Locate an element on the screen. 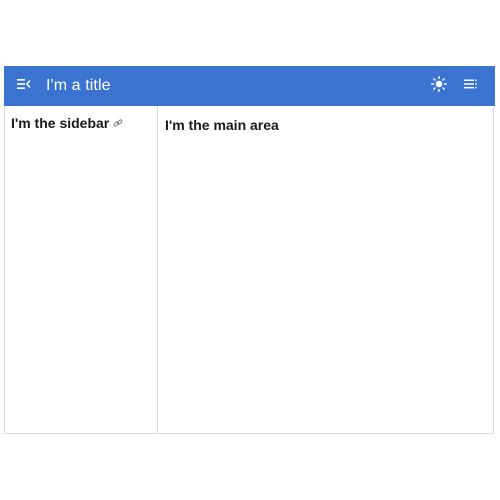  page-title: I'm a title is located at coordinates (78, 85).